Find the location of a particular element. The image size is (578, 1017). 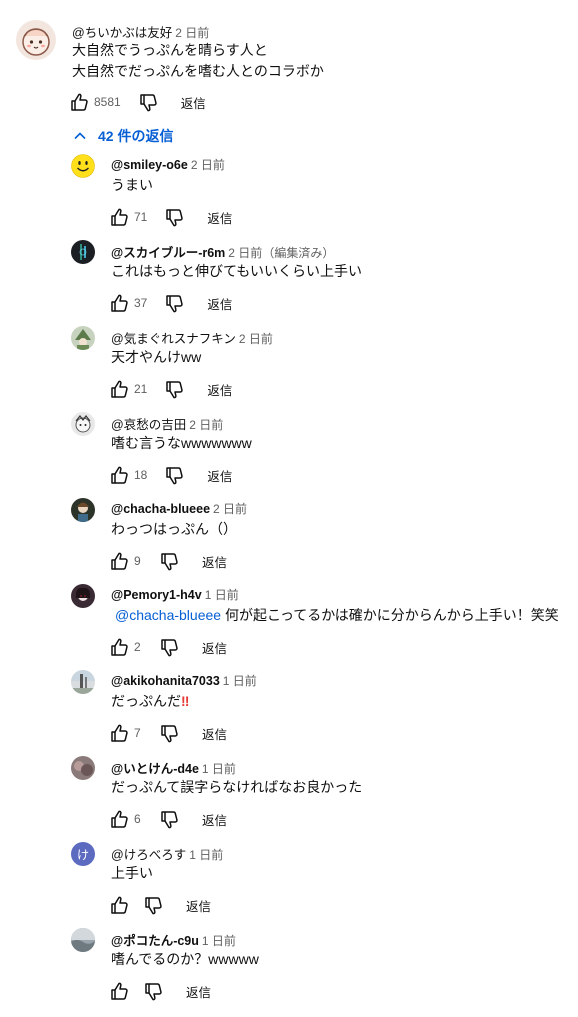

author-name: @akikohanita7033 is located at coordinates (165, 681).